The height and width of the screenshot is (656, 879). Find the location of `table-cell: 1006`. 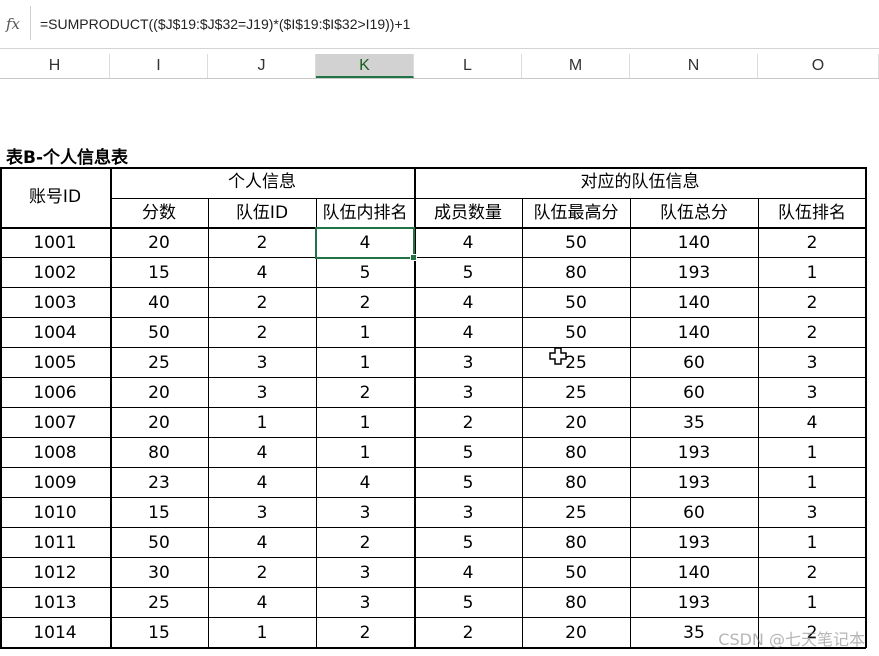

table-cell: 1006 is located at coordinates (55, 393).